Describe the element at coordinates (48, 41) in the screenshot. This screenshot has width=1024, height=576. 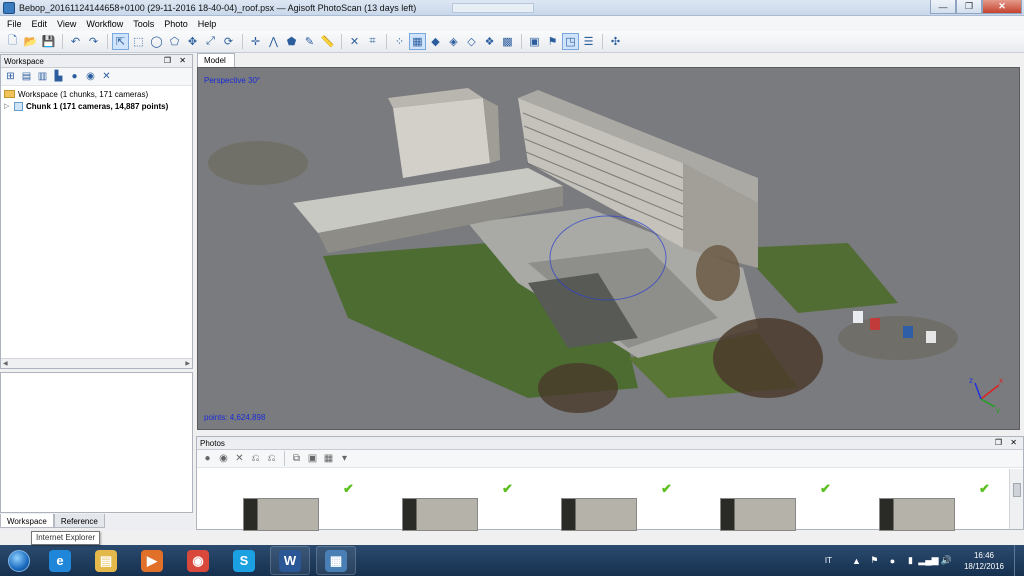
I see `save-icon: 💾` at that location.